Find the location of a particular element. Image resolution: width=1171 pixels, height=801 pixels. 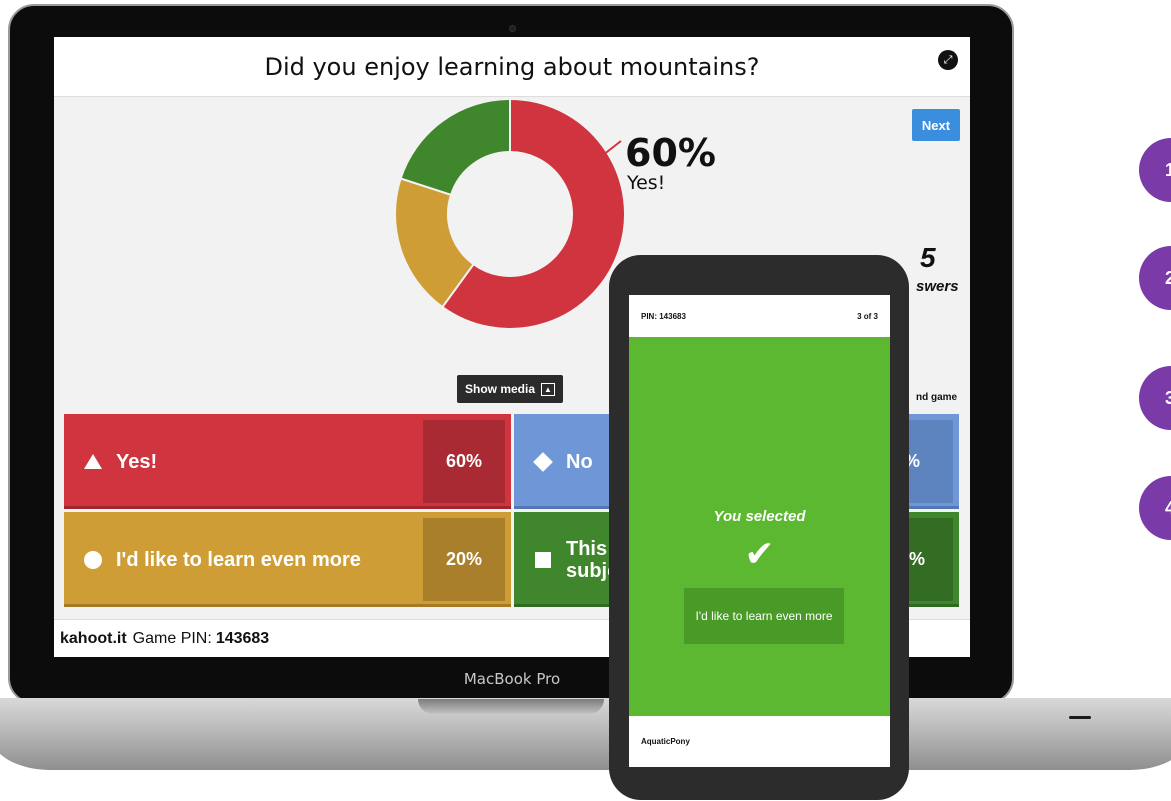

donut-slice is located at coordinates (455, 148).